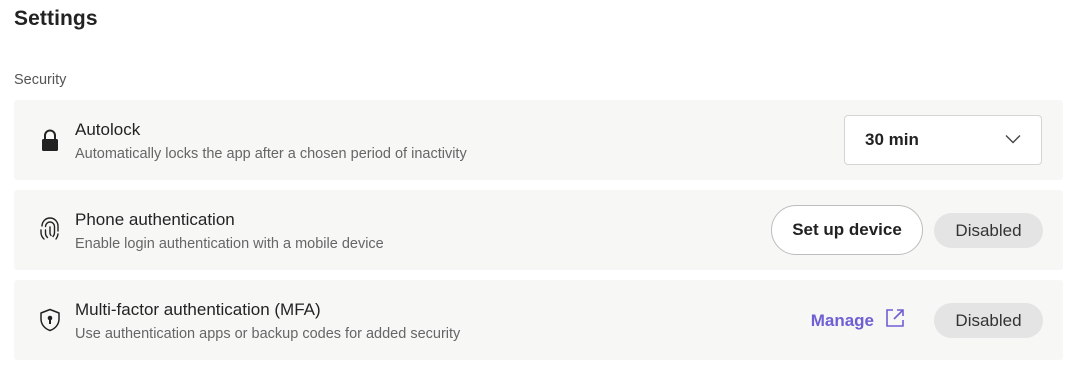 This screenshot has width=1072, height=367. Describe the element at coordinates (50, 320) in the screenshot. I see `shield-keyhole-icon` at that location.